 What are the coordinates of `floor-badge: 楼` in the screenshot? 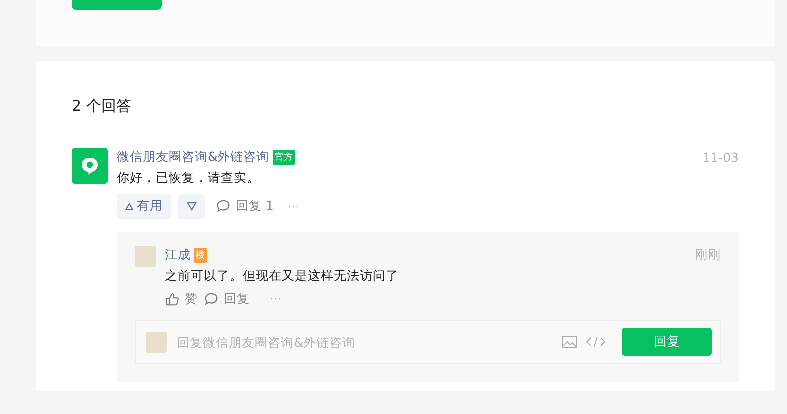 It's located at (200, 255).